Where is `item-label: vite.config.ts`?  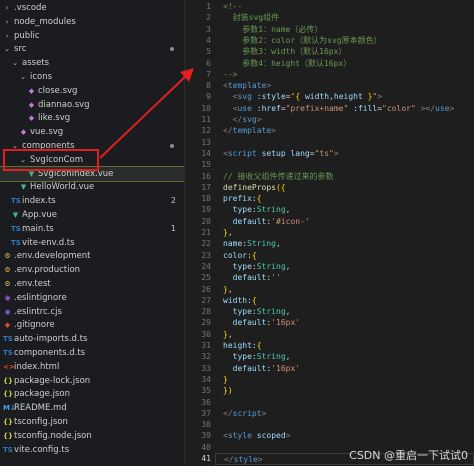
item-label: vite.config.ts is located at coordinates (42, 449).